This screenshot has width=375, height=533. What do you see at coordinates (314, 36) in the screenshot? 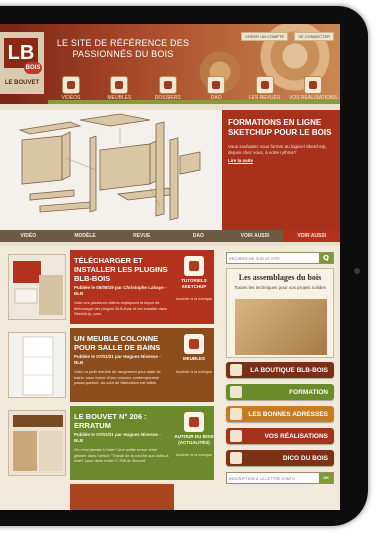
I see `login-link: SE CONNECTER` at bounding box center [314, 36].